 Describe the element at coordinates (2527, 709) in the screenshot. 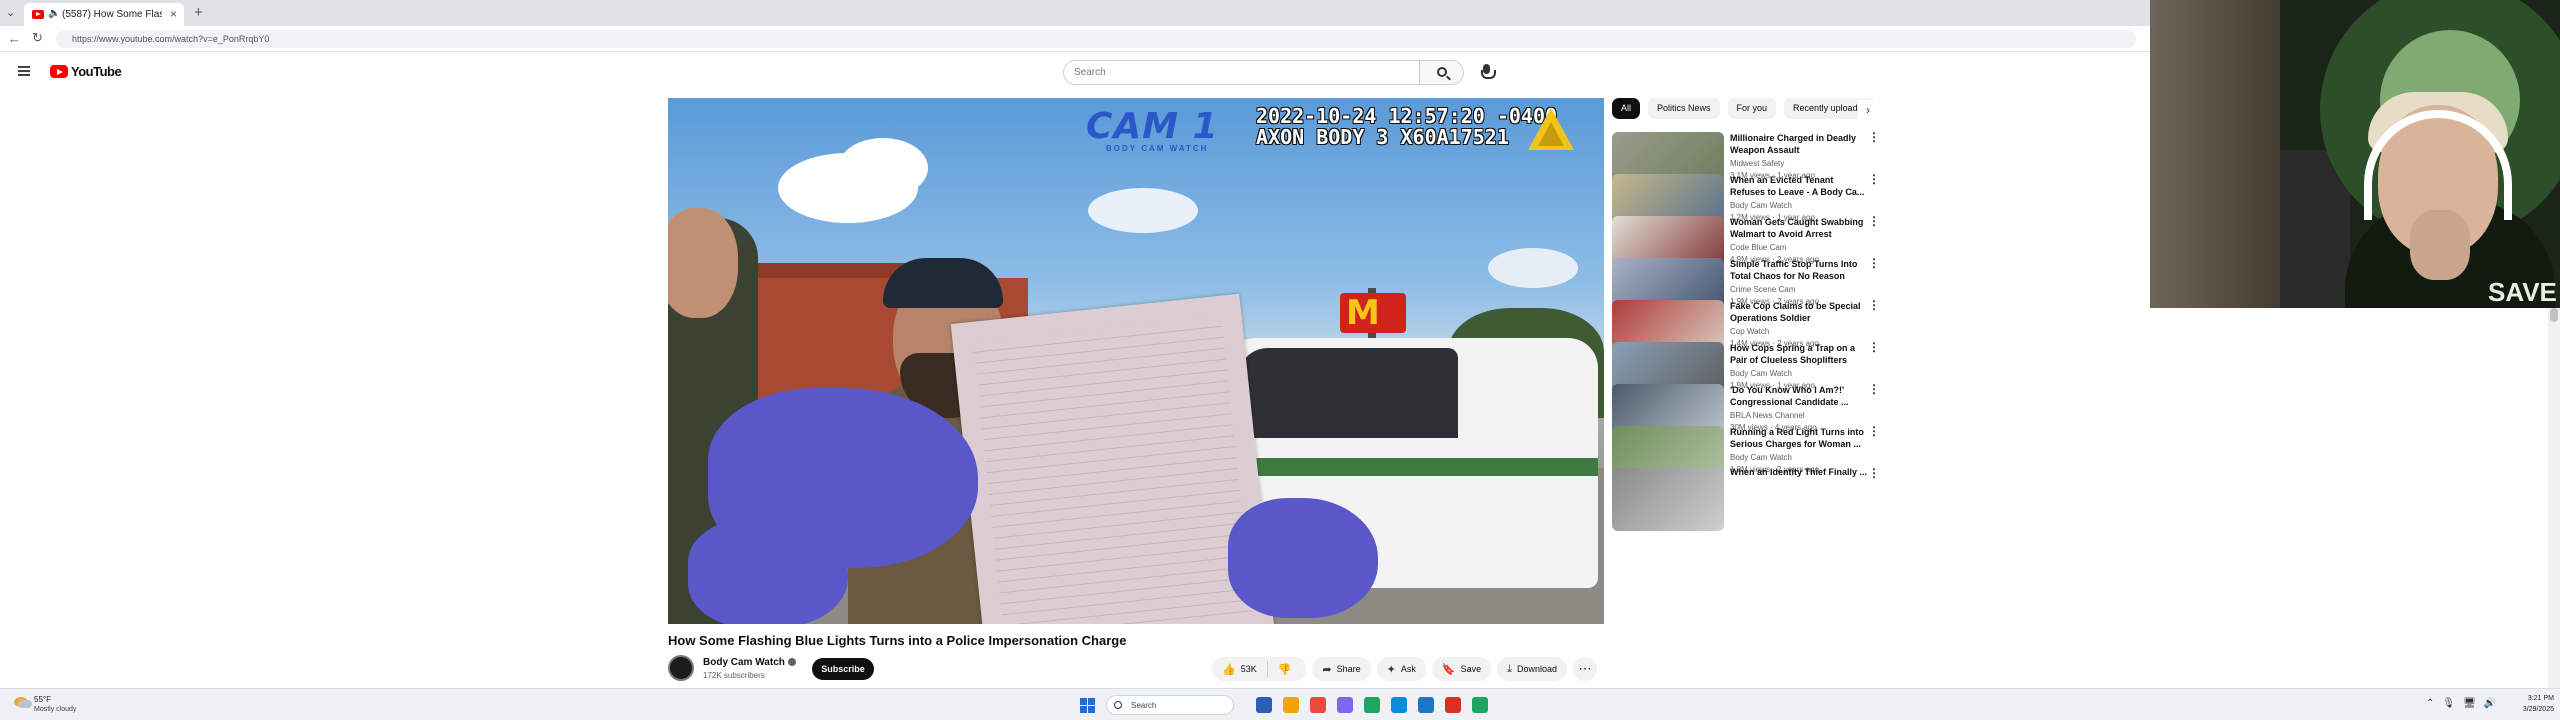

I see `clock-date: 3/29/2025` at that location.